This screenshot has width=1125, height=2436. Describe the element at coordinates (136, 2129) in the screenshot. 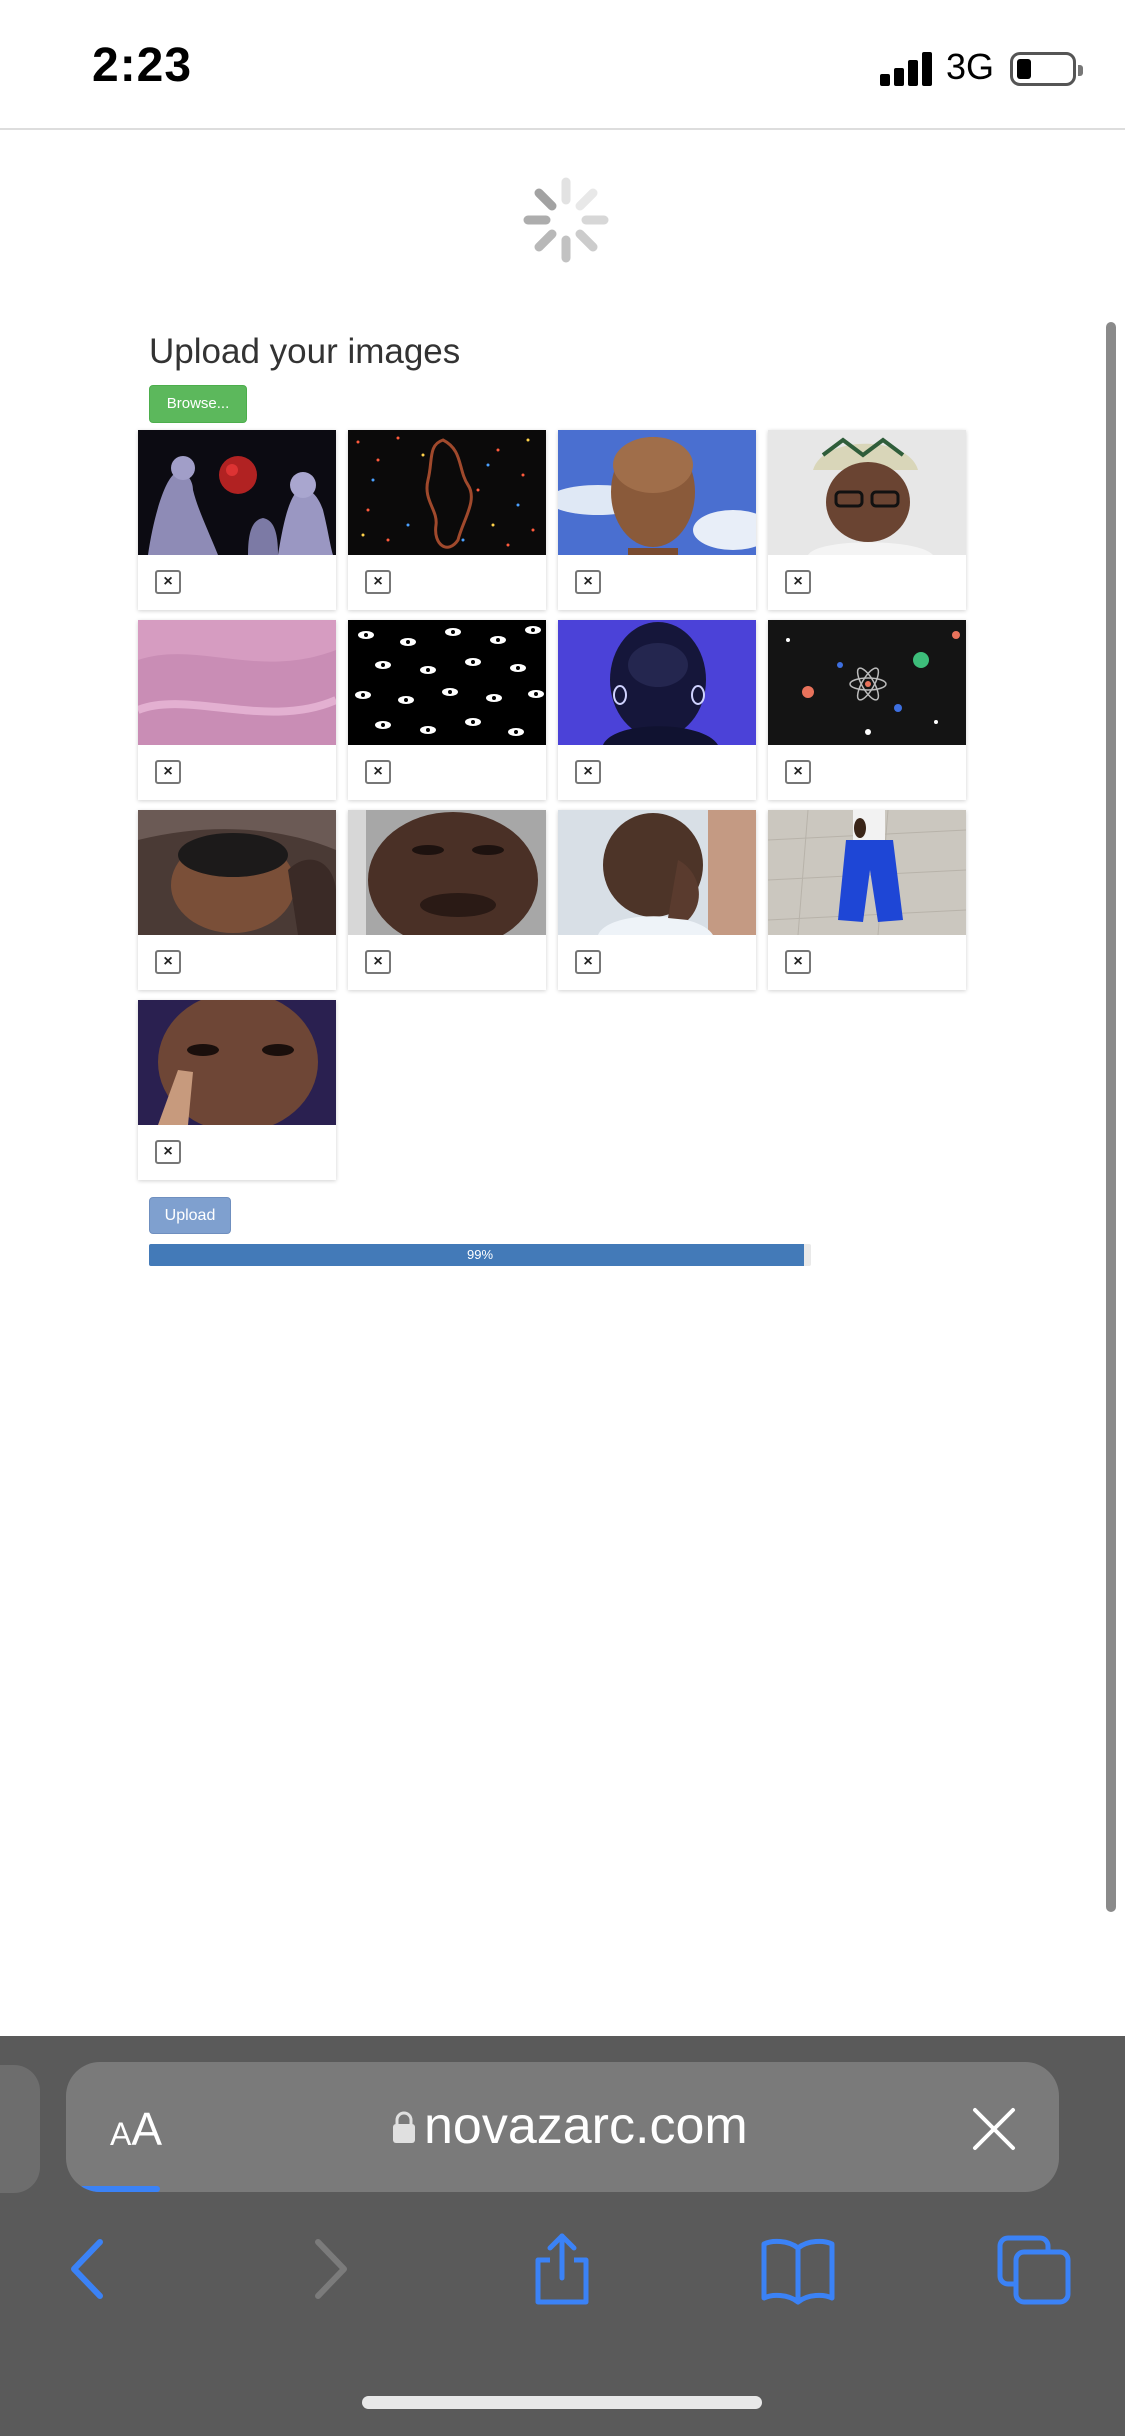

I see `text-size-button: AA` at that location.